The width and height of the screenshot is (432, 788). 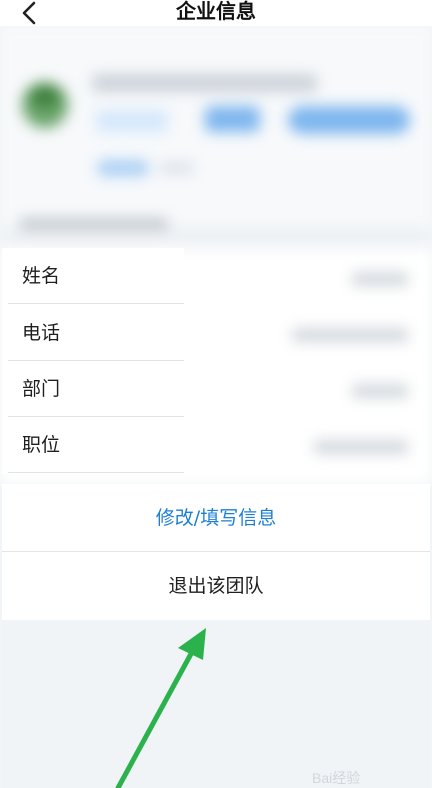 What do you see at coordinates (41, 445) in the screenshot?
I see `field-label: 职位` at bounding box center [41, 445].